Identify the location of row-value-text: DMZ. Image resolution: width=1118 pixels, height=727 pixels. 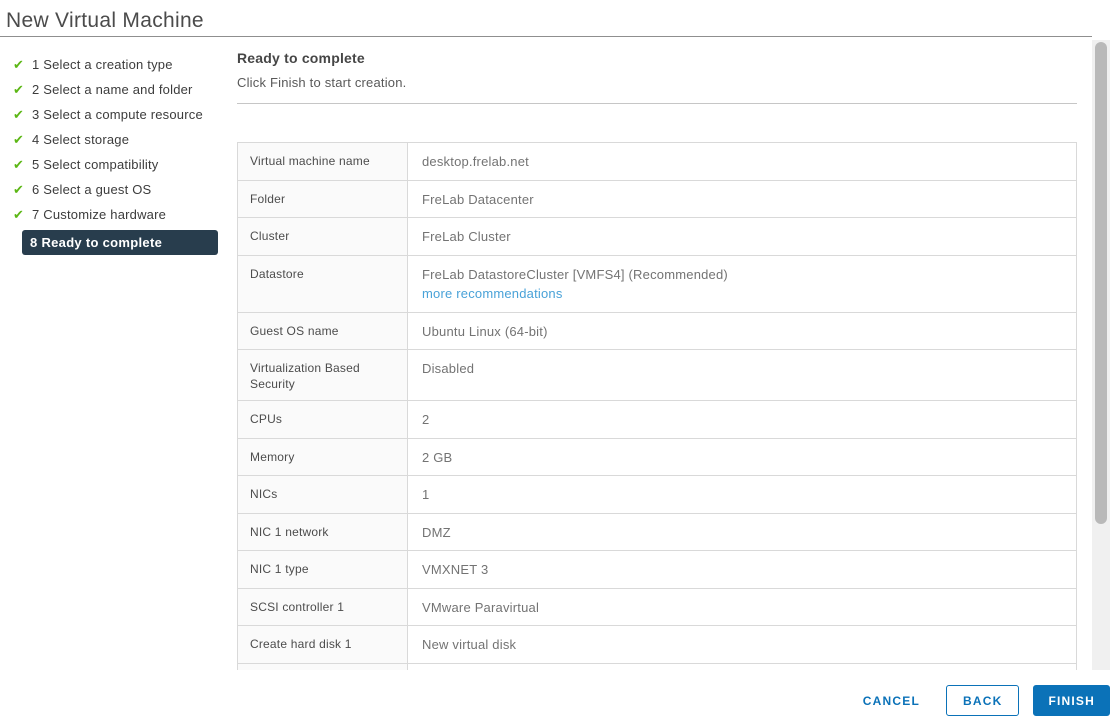
(436, 532).